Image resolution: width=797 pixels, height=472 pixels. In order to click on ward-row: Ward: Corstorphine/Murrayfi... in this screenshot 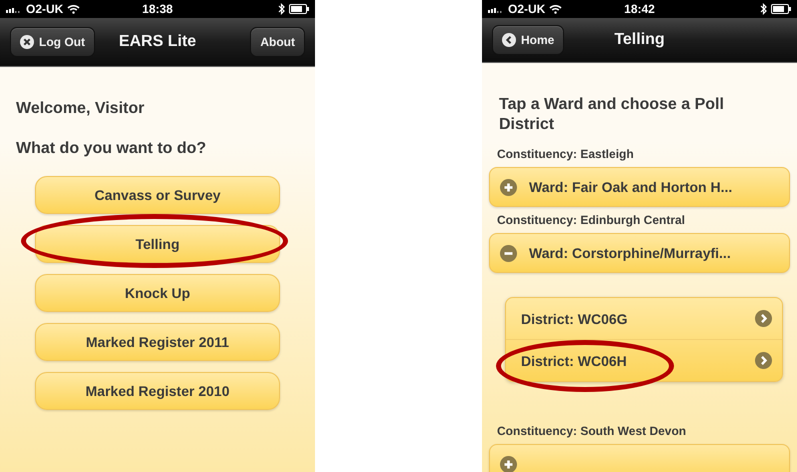, I will do `click(639, 253)`.